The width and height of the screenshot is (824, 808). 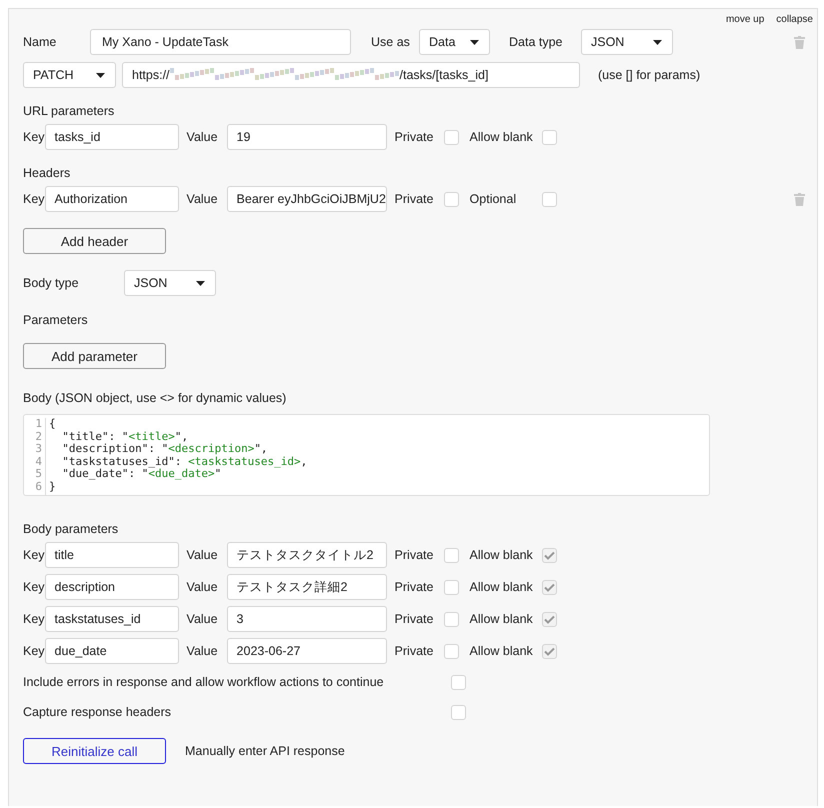 I want to click on code-line: "description": "<description>",, so click(x=165, y=449).